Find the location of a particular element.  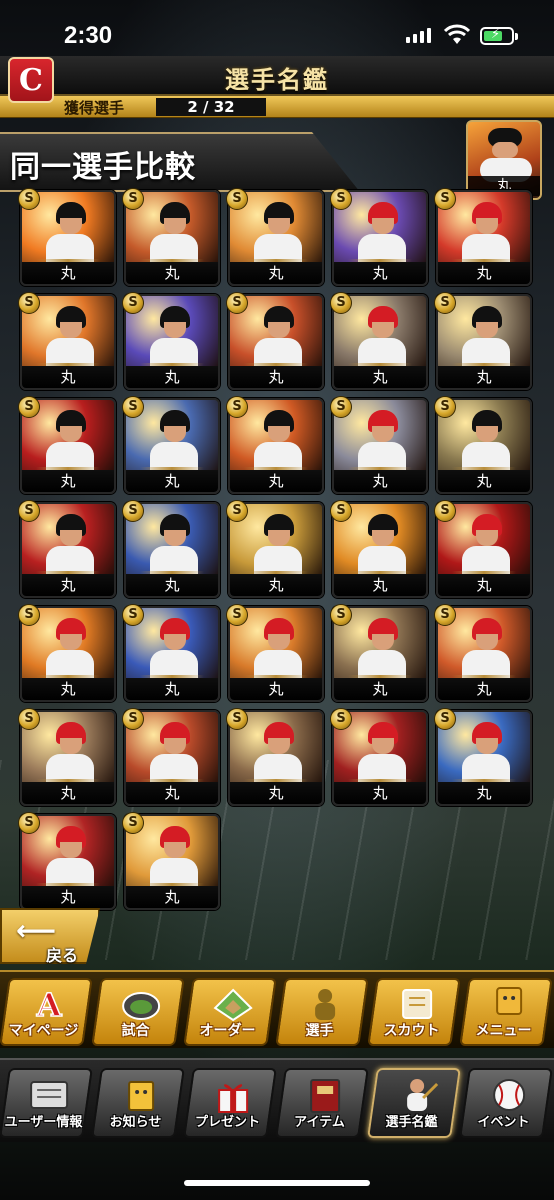

stadium-icon is located at coordinates (141, 1004).